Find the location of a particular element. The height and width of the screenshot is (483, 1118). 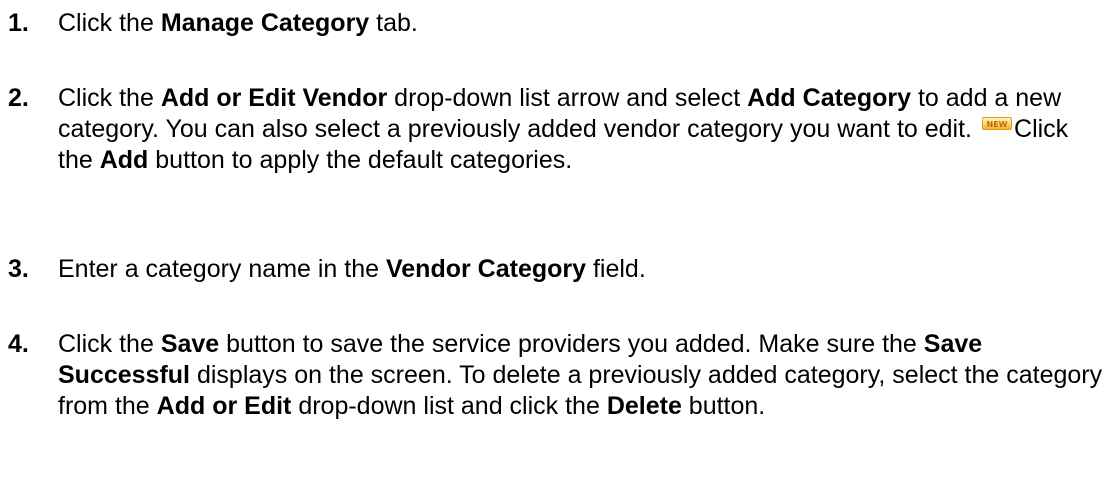

ui-term-add-or-edit: Add or Edit is located at coordinates (224, 406).